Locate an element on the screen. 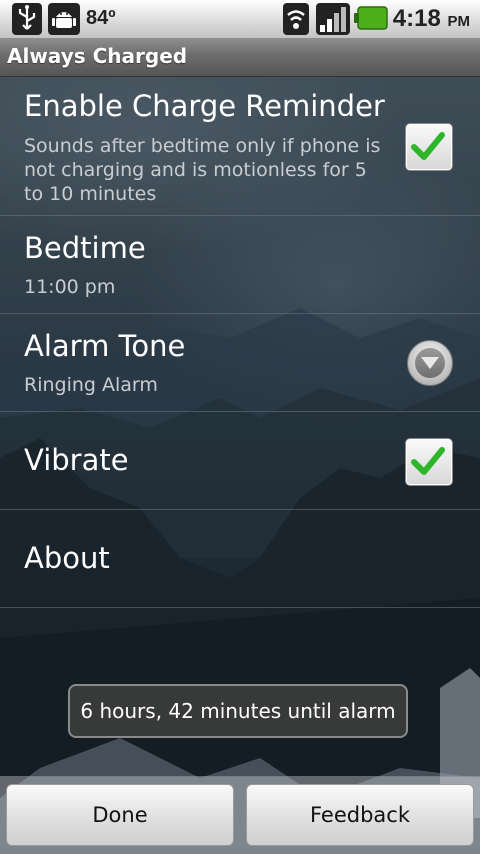  done-button: Done is located at coordinates (120, 815).